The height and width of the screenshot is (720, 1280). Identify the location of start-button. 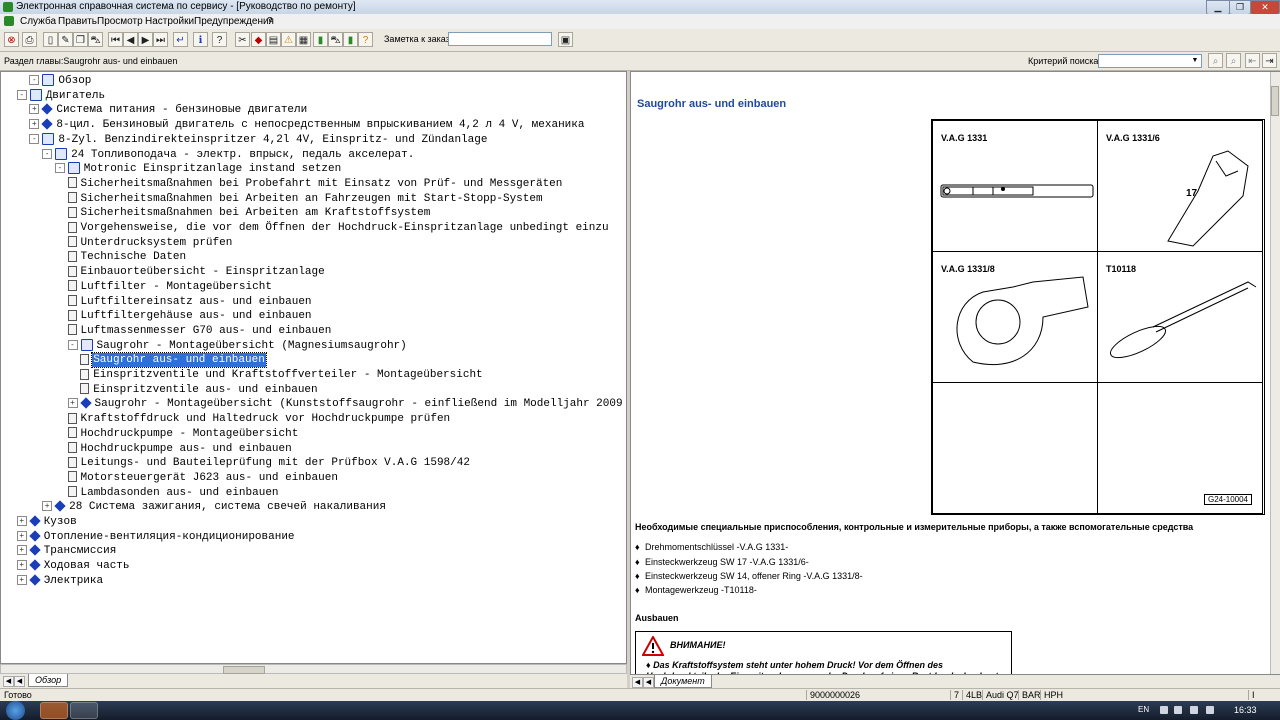
(15, 710).